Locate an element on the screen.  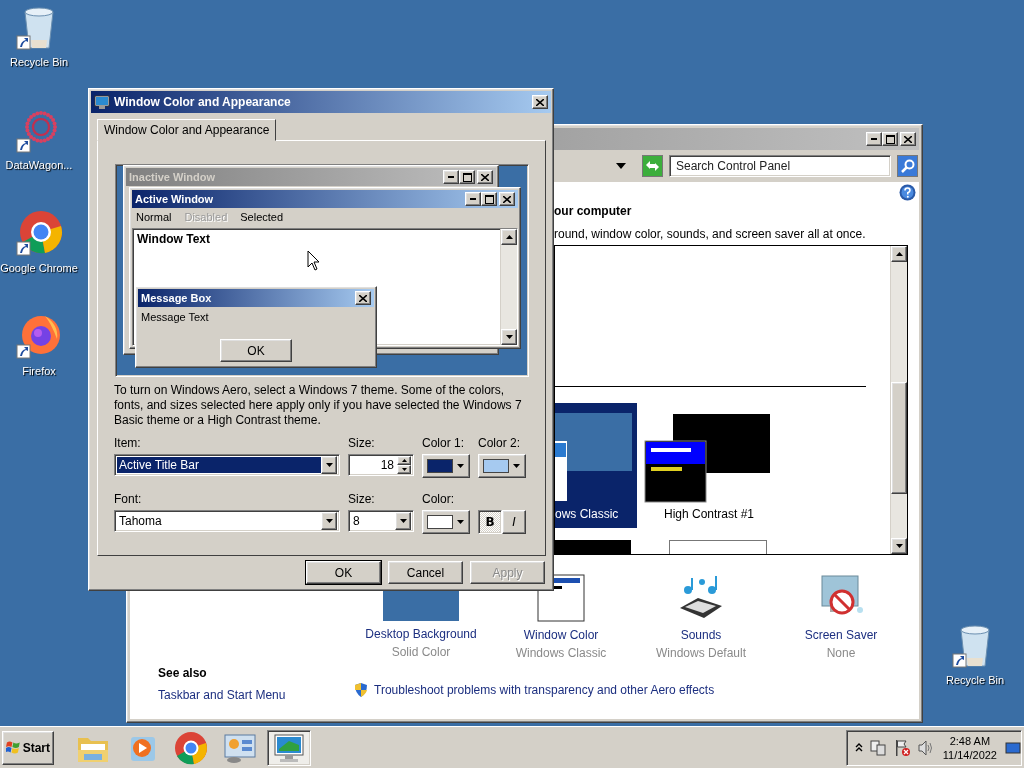
refresh-button is located at coordinates (652, 166).